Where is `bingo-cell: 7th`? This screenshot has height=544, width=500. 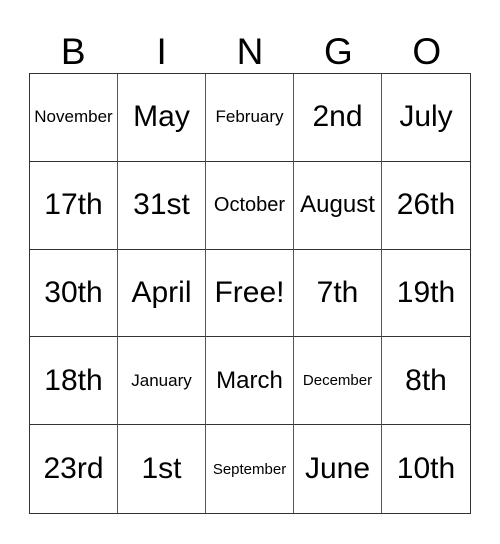
bingo-cell: 7th is located at coordinates (338, 293).